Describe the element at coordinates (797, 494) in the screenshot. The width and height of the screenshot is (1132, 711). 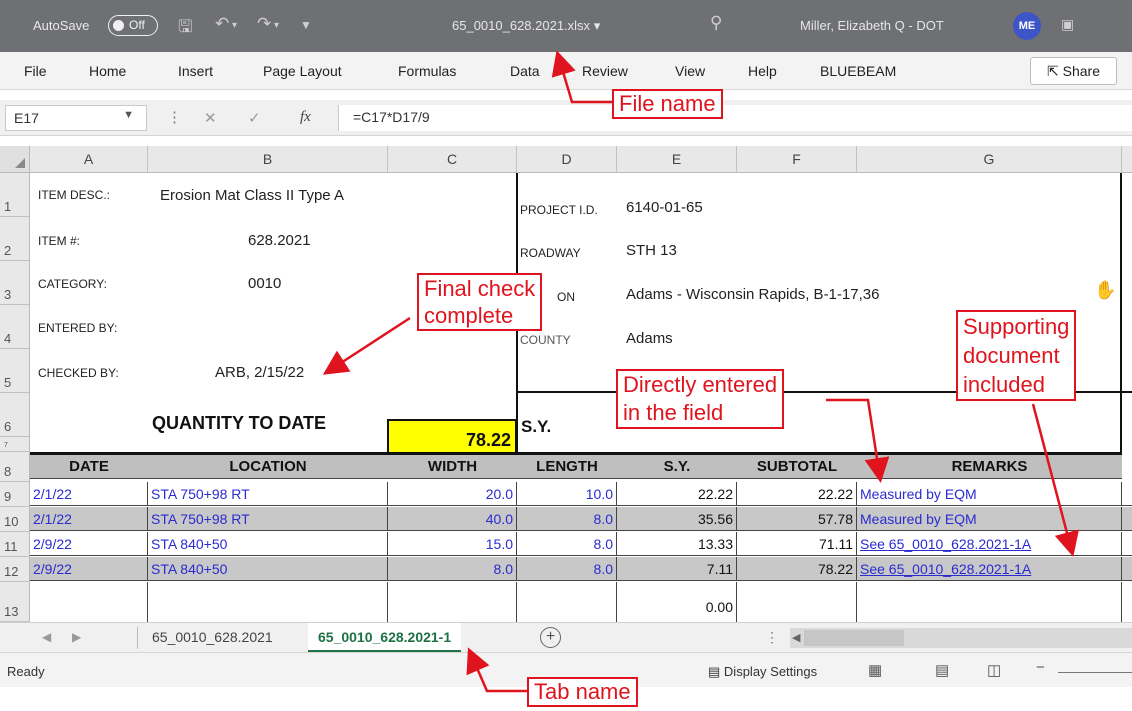
I see `subtotal-cell: 22.22` at that location.